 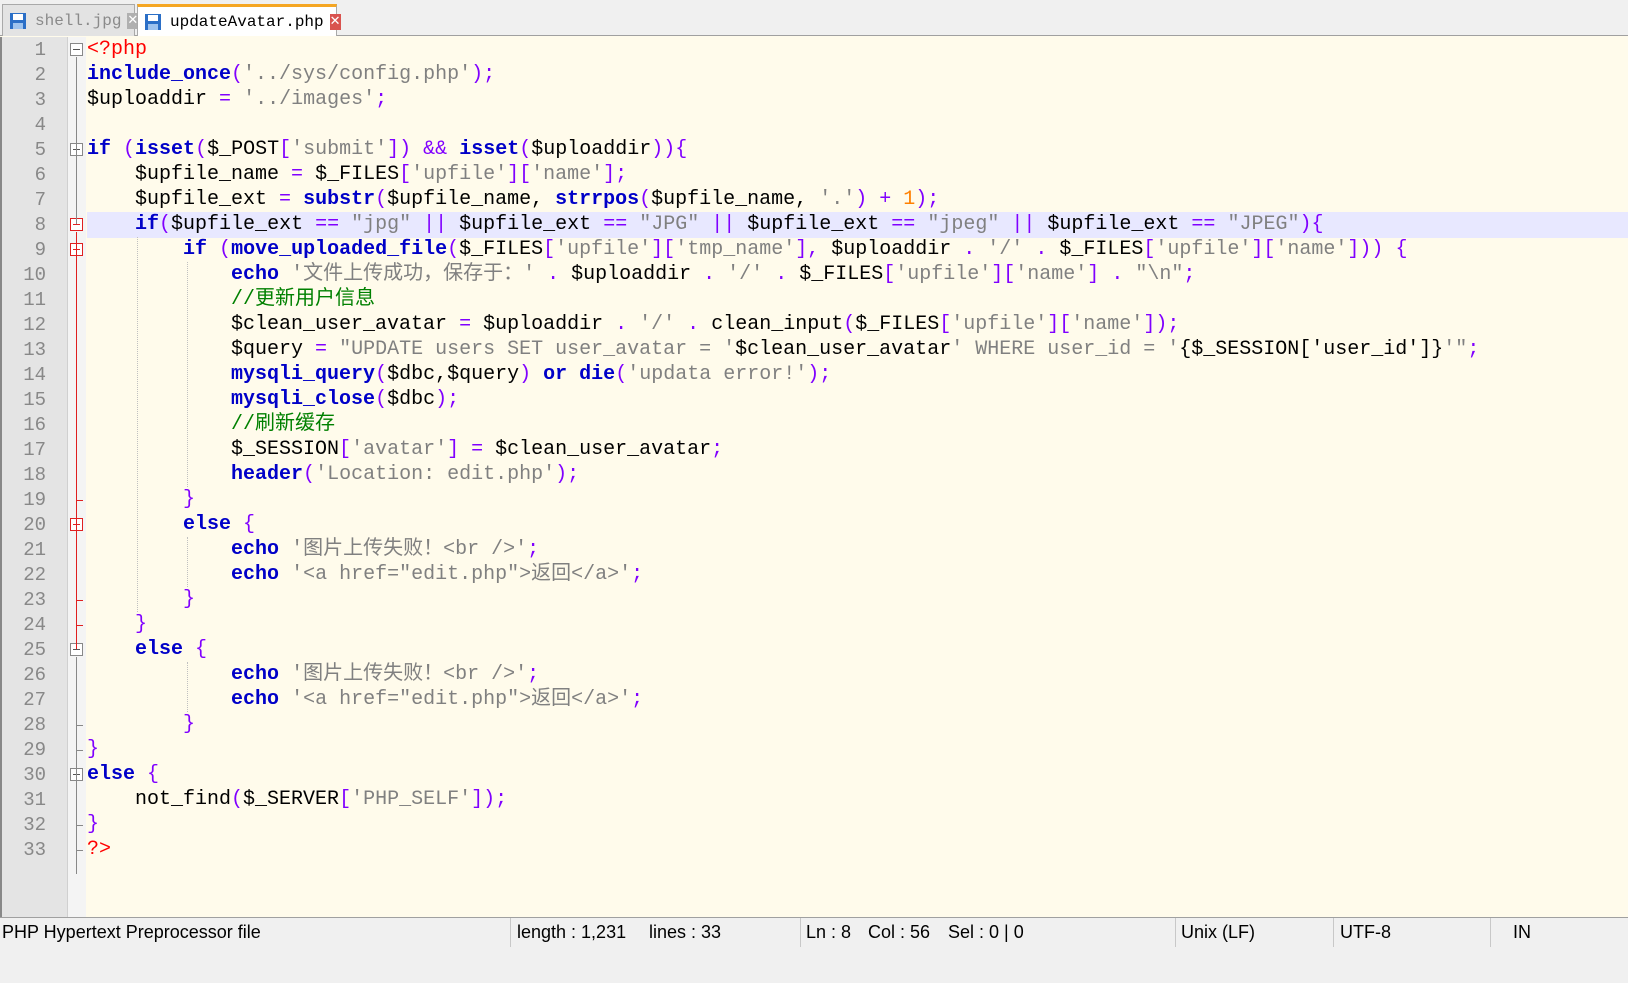 I want to click on code-line: include_once('../sys/config.php');, so click(x=291, y=75).